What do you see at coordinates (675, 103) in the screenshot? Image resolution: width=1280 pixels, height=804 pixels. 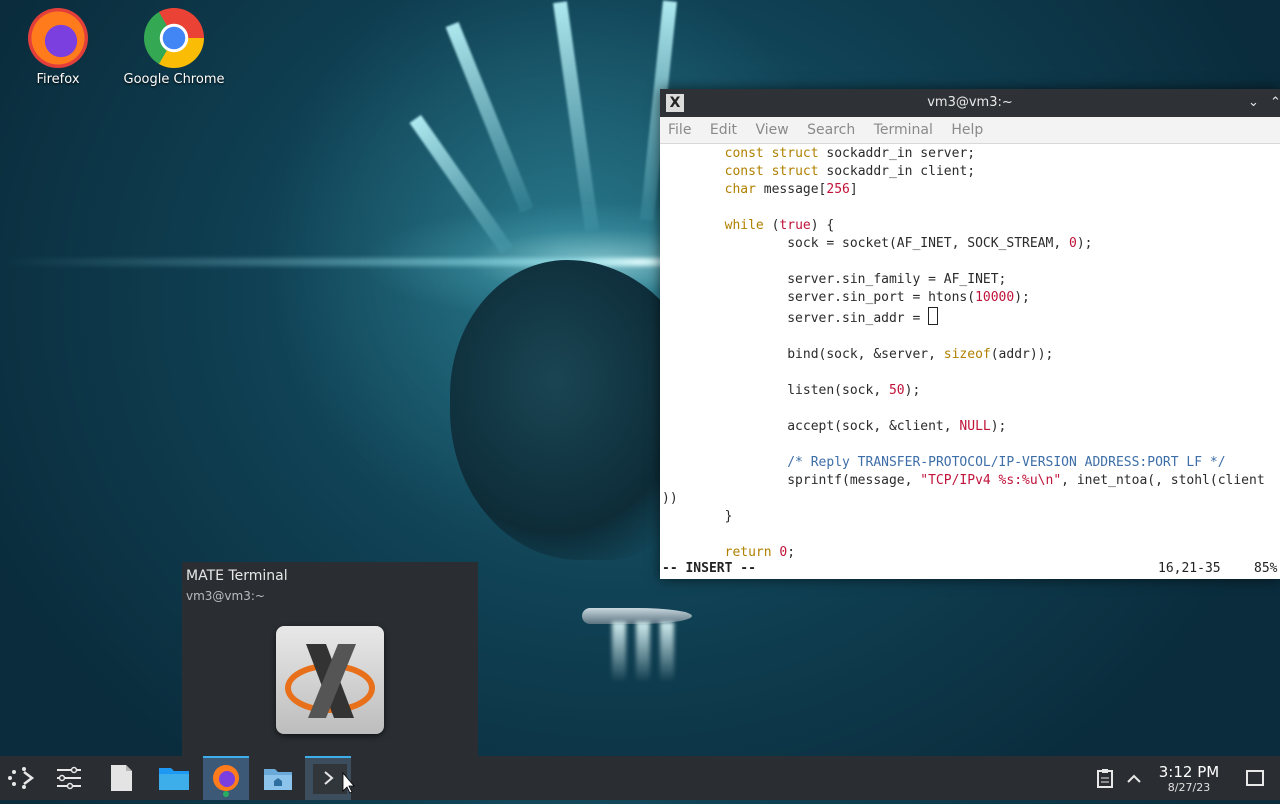 I see `terminal-app-icon: X` at bounding box center [675, 103].